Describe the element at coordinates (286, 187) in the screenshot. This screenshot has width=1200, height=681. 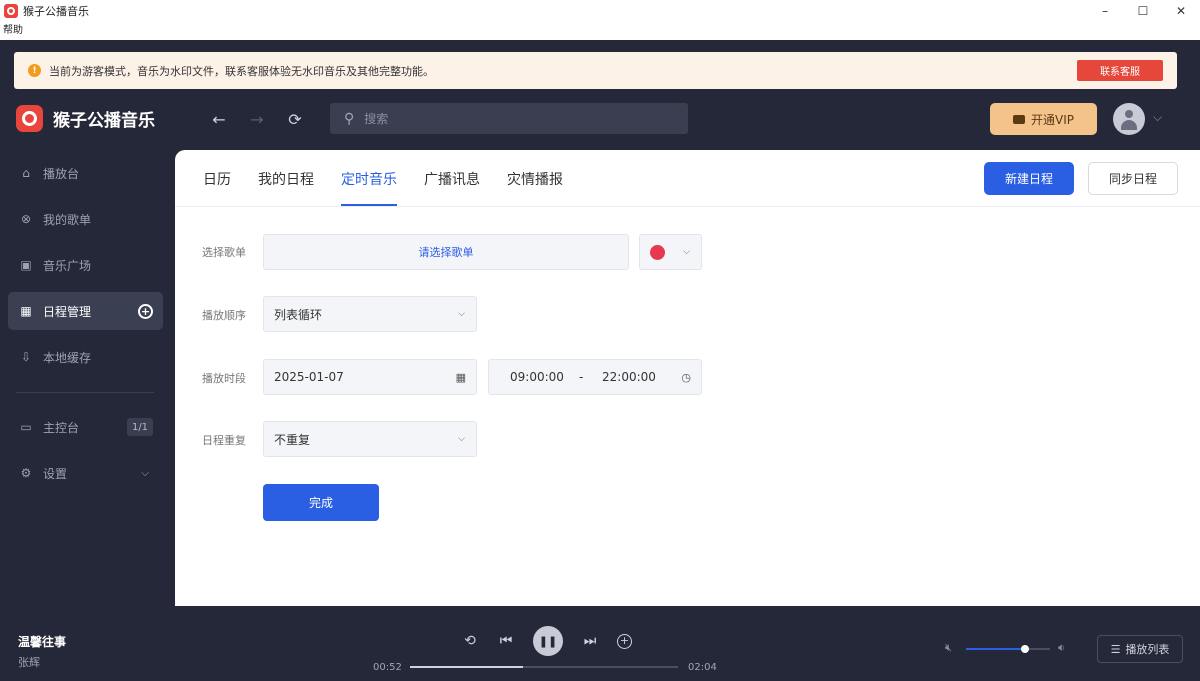
I see `tab-my-schedule: 我的日程` at that location.